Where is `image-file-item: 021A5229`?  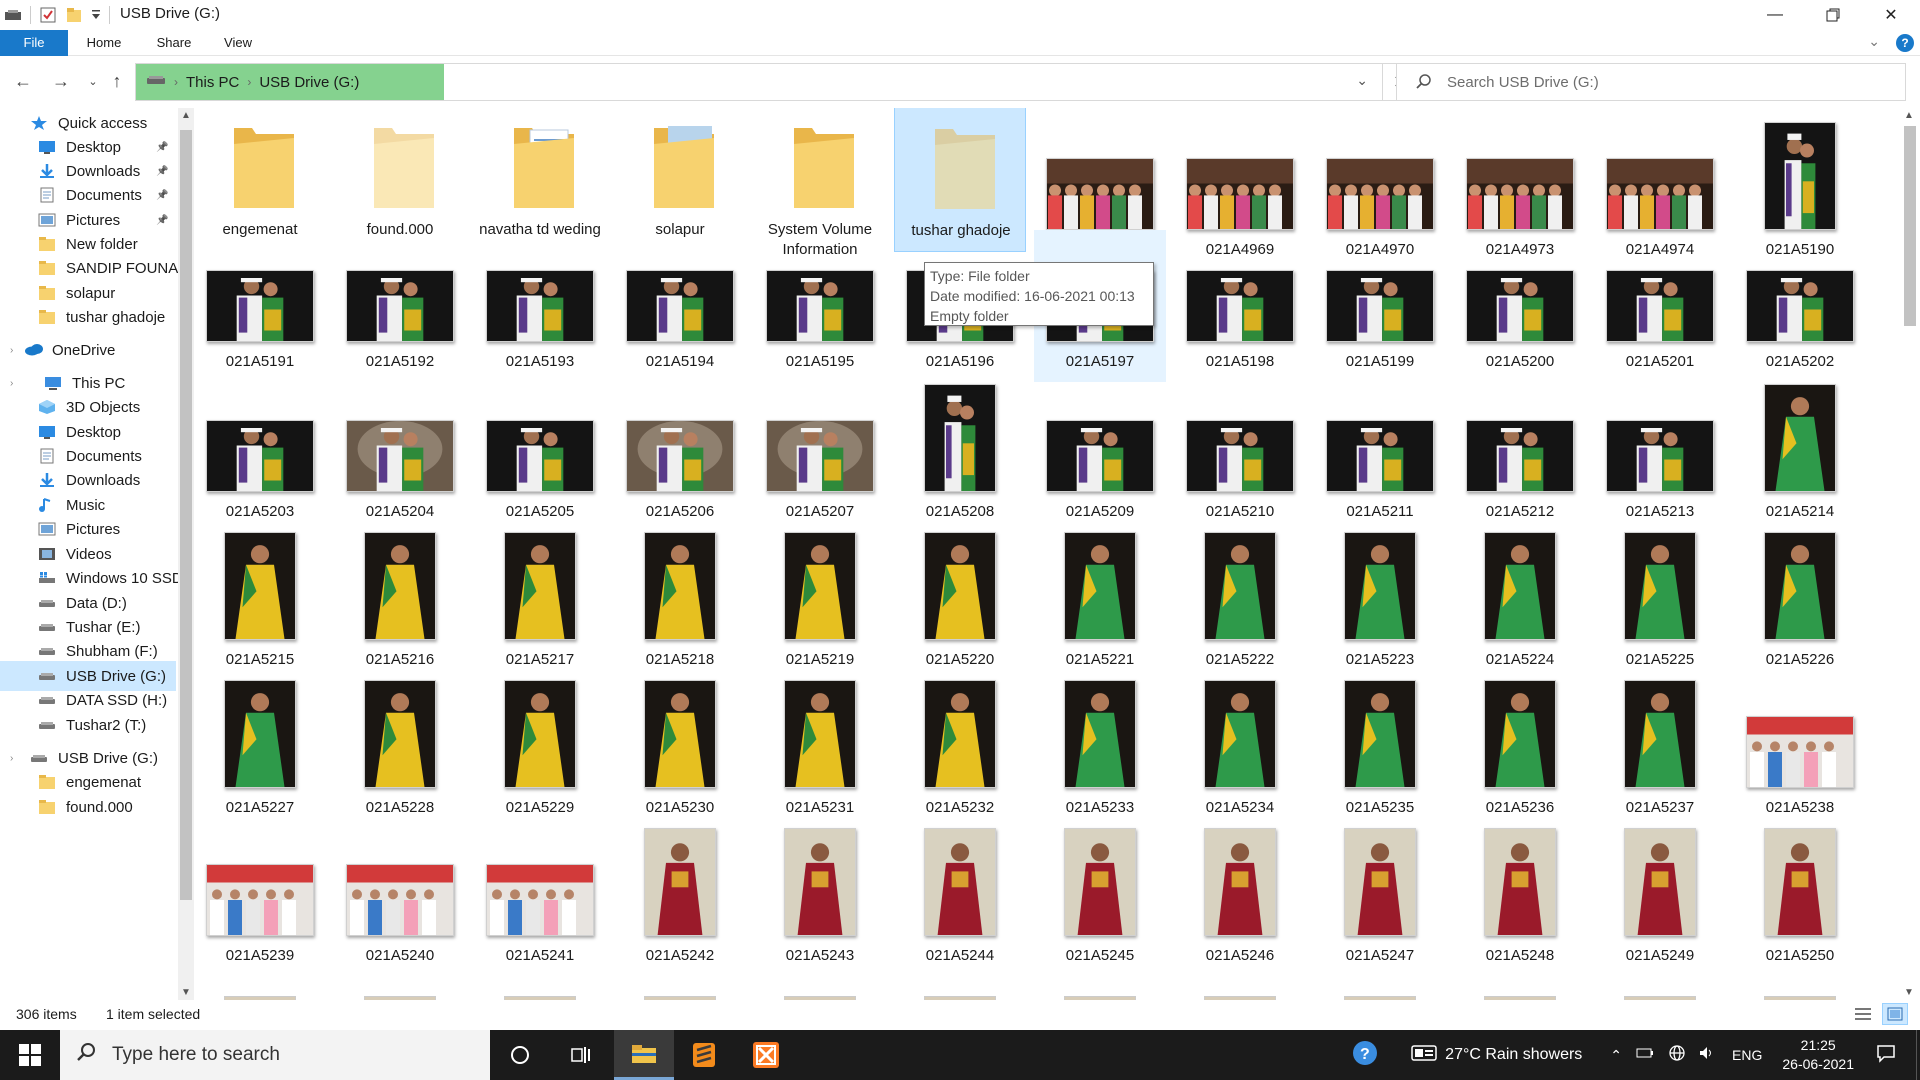
image-file-item: 021A5229 is located at coordinates (540, 736).